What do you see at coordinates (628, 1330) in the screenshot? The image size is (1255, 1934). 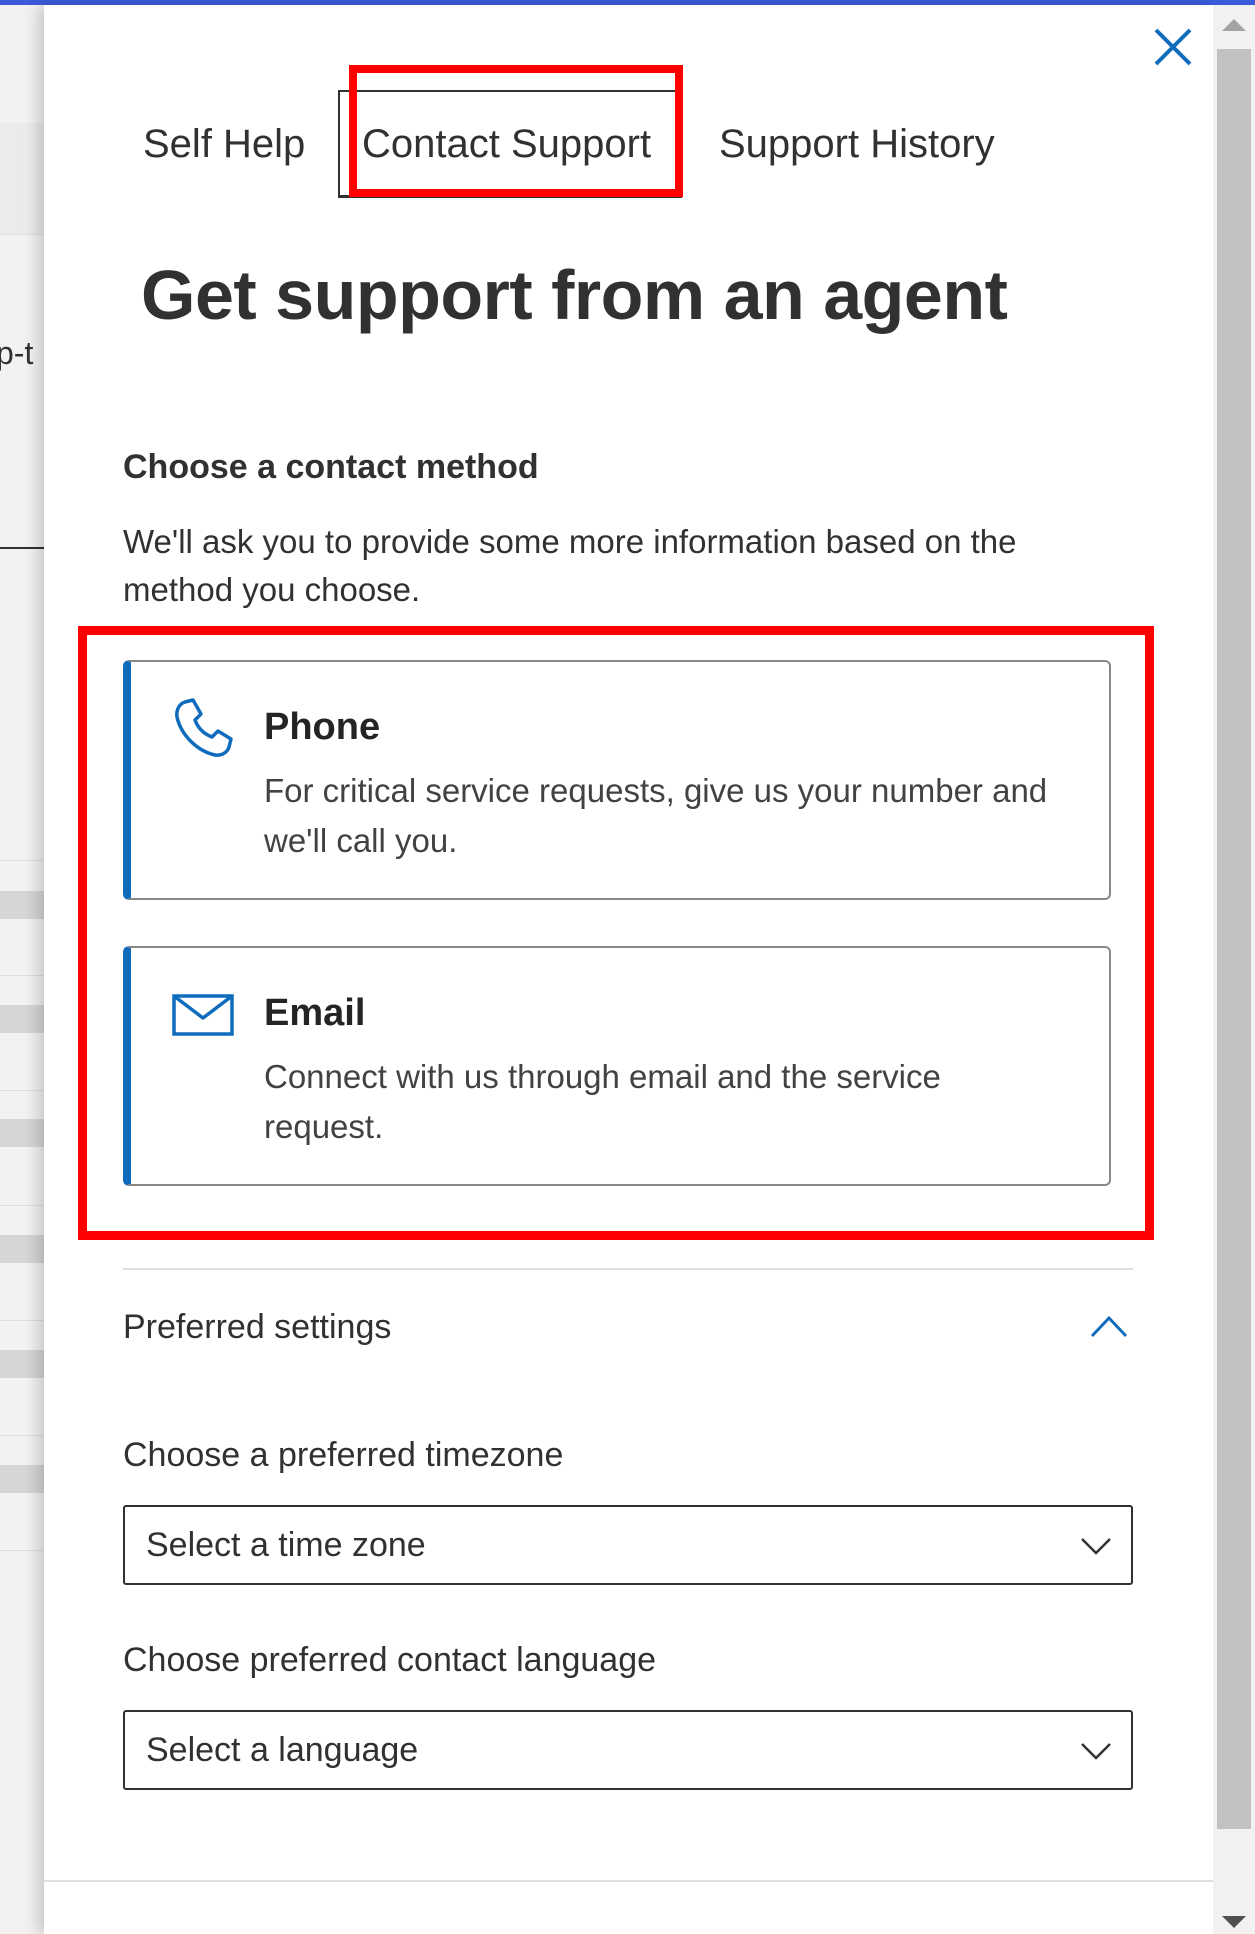 I see `preferred-settings-toggle: Preferred settings` at bounding box center [628, 1330].